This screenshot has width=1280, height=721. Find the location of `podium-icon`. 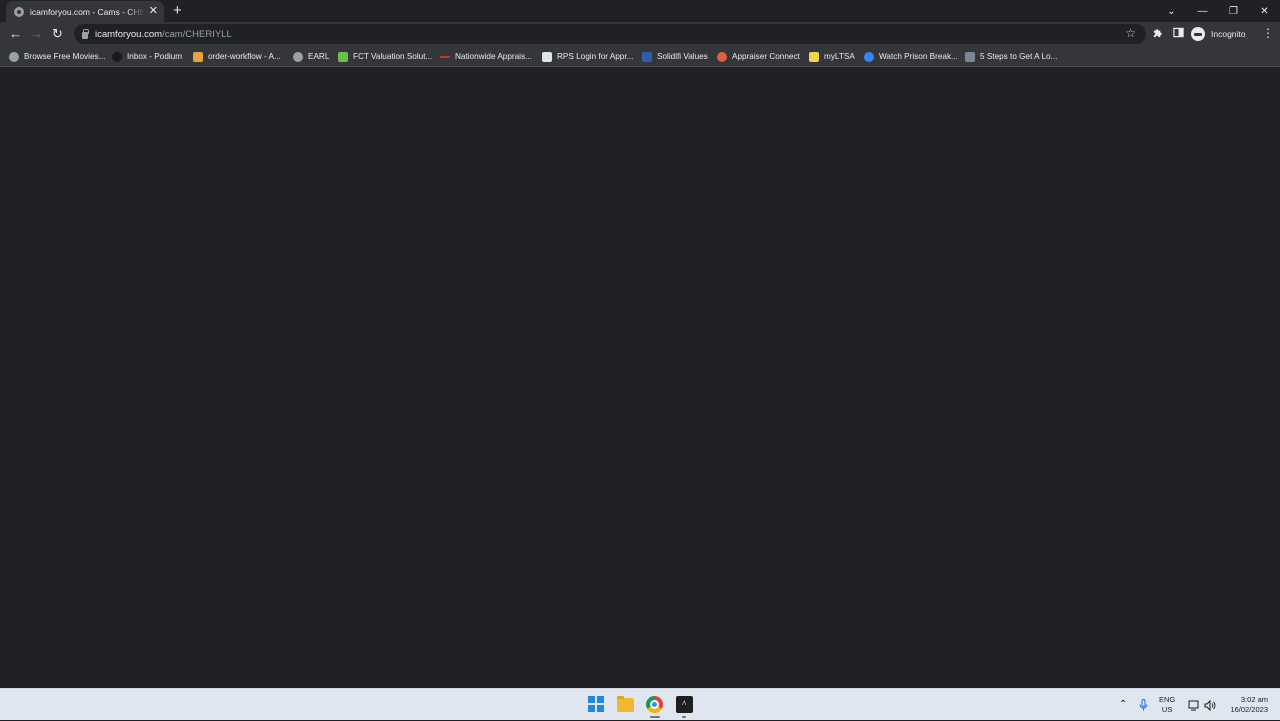

podium-icon is located at coordinates (117, 56).